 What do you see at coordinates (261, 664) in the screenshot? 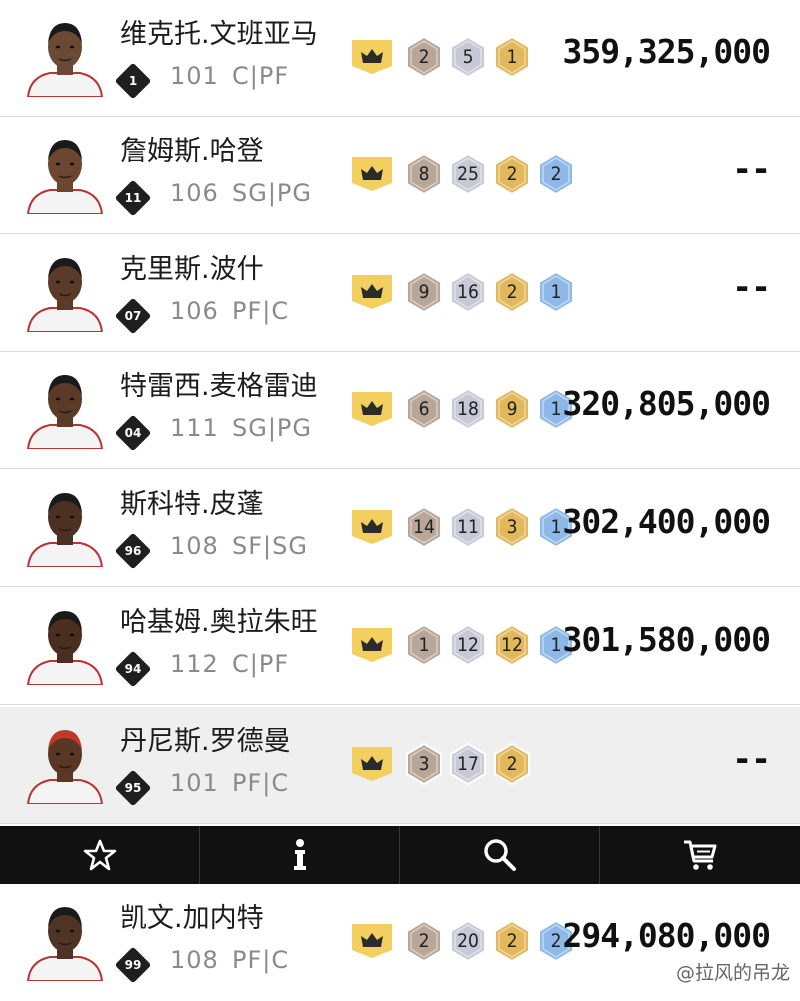
I see `player-position: C|PF` at bounding box center [261, 664].